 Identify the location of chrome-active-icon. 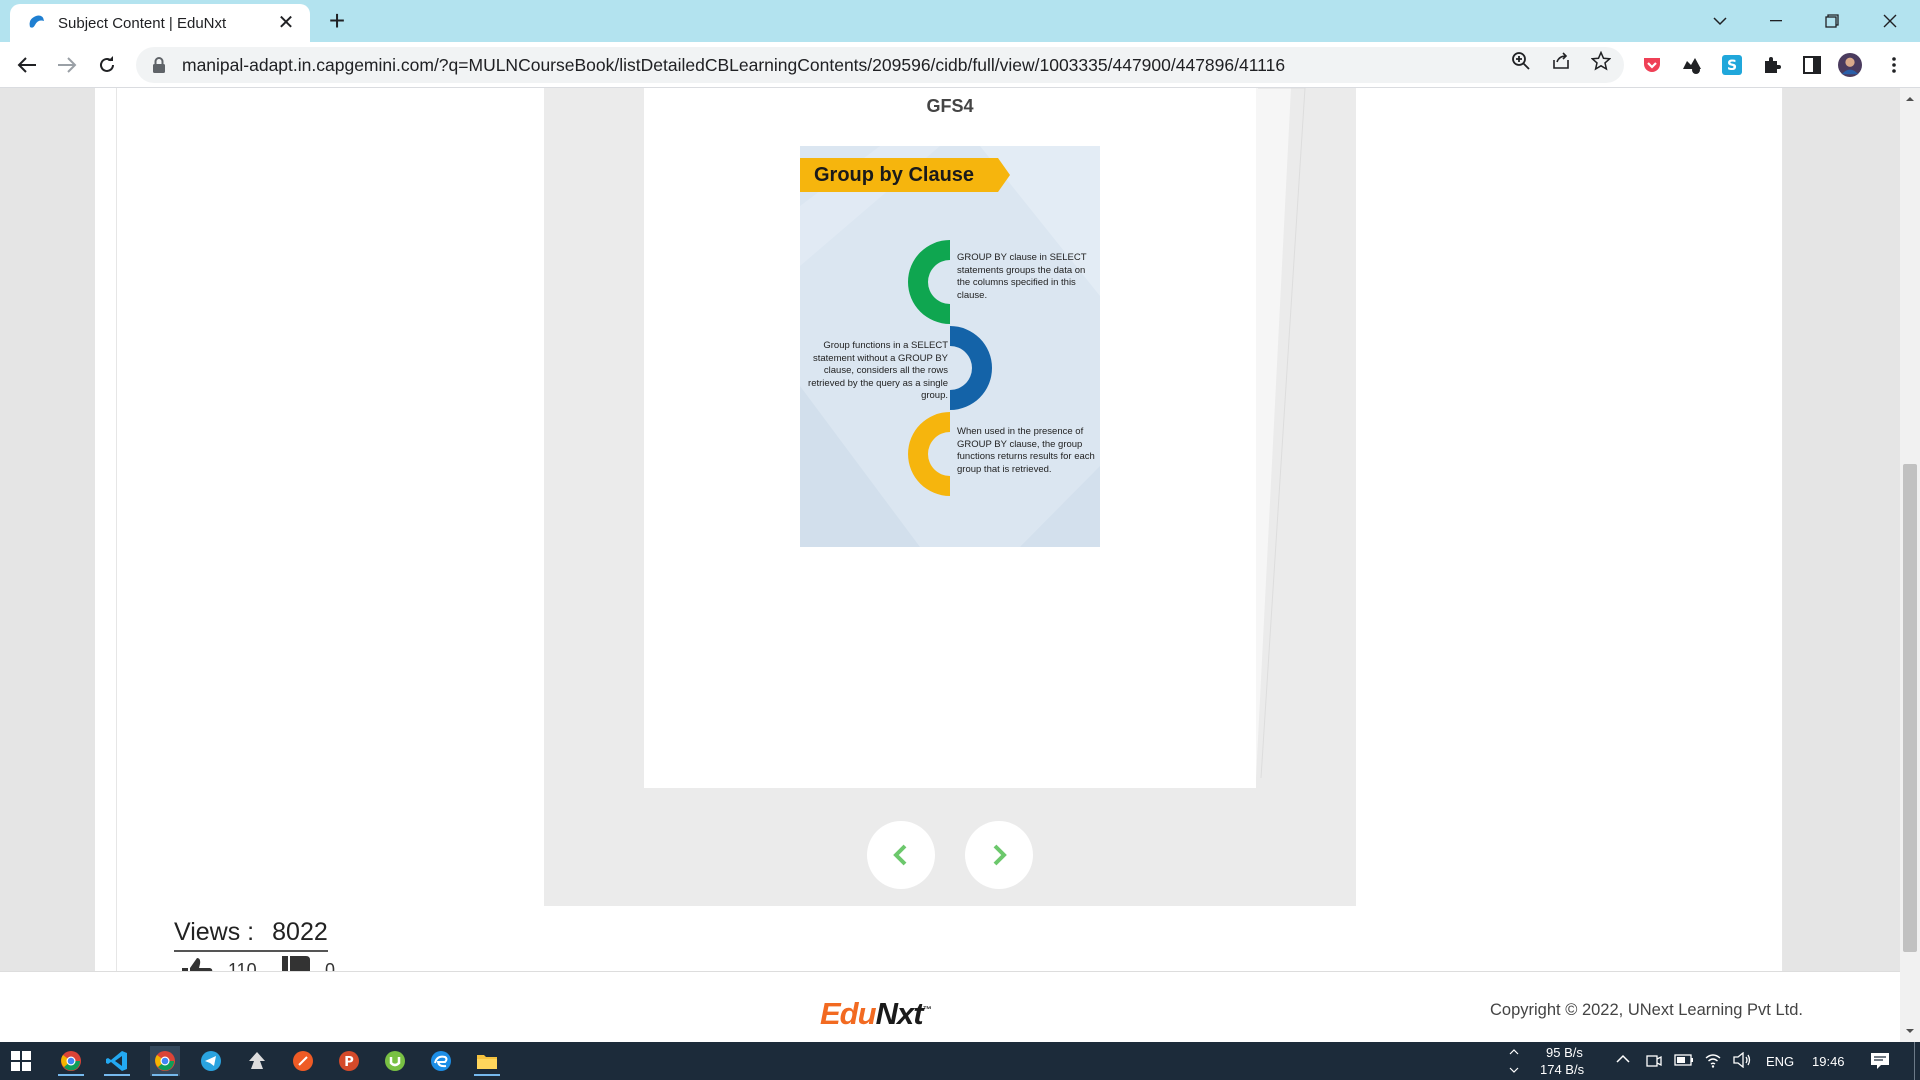
(165, 1061).